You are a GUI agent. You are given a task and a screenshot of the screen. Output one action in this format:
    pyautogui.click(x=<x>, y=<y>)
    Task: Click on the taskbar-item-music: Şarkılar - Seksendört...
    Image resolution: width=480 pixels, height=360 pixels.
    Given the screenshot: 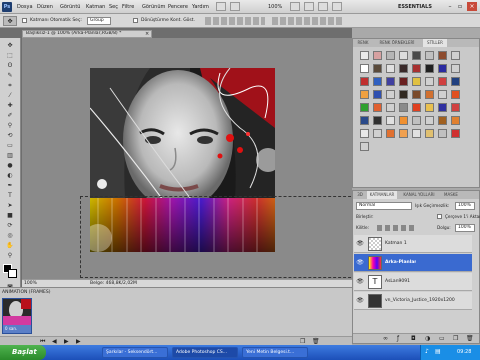 What is the action you would take?
    pyautogui.click(x=135, y=352)
    